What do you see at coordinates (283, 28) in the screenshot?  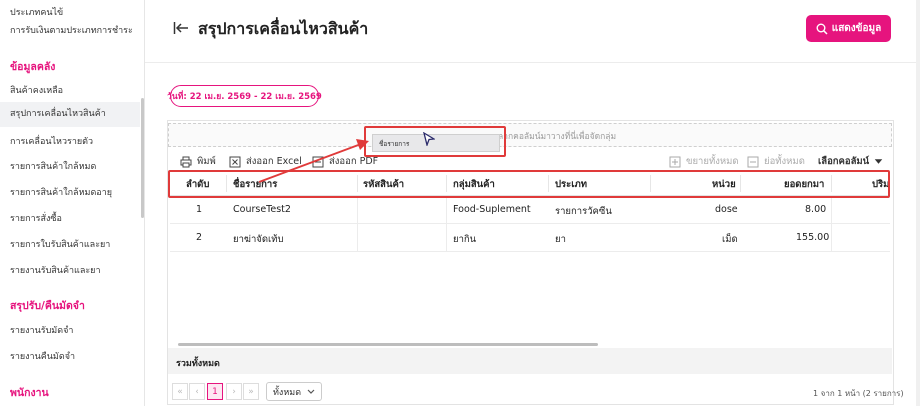 I see `page-title: สรุปการเคลื่อนไหวสินค้า` at bounding box center [283, 28].